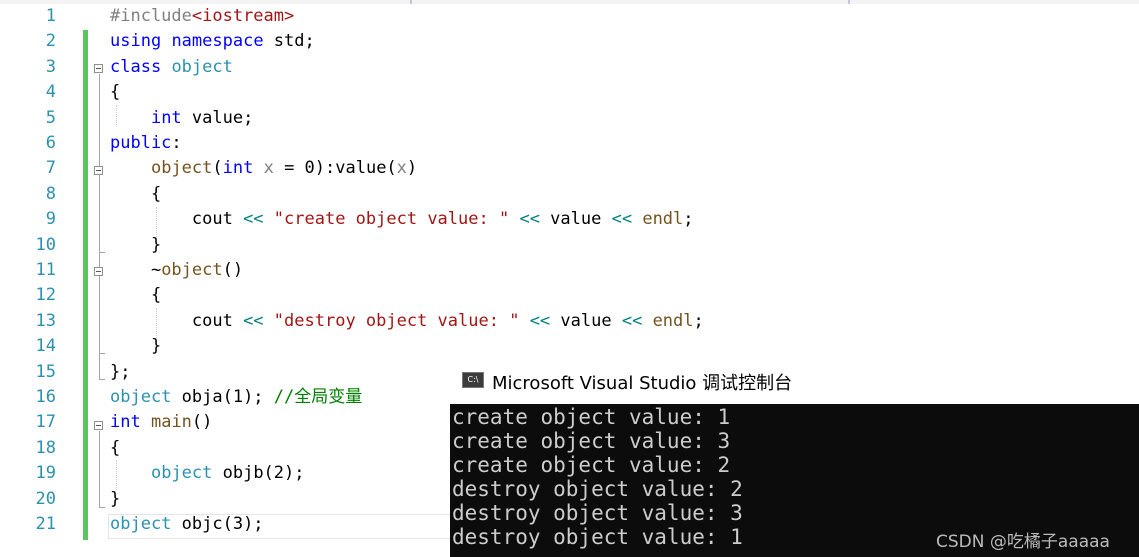 This screenshot has width=1139, height=557. I want to click on console-title-bar: C:\ Microsoft Visual Studio 调试控制台, so click(794, 381).